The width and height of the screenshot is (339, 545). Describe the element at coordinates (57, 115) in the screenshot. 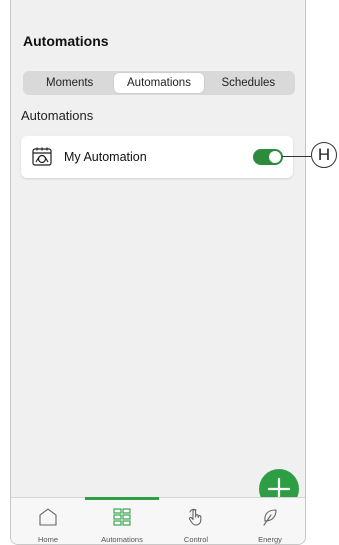

I see `section-title: Automations` at that location.